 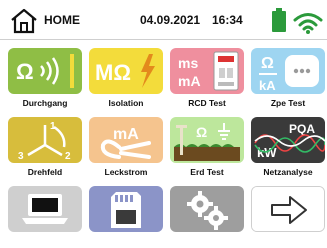 I want to click on netzanalyse-tile: PQA kW, so click(x=288, y=140).